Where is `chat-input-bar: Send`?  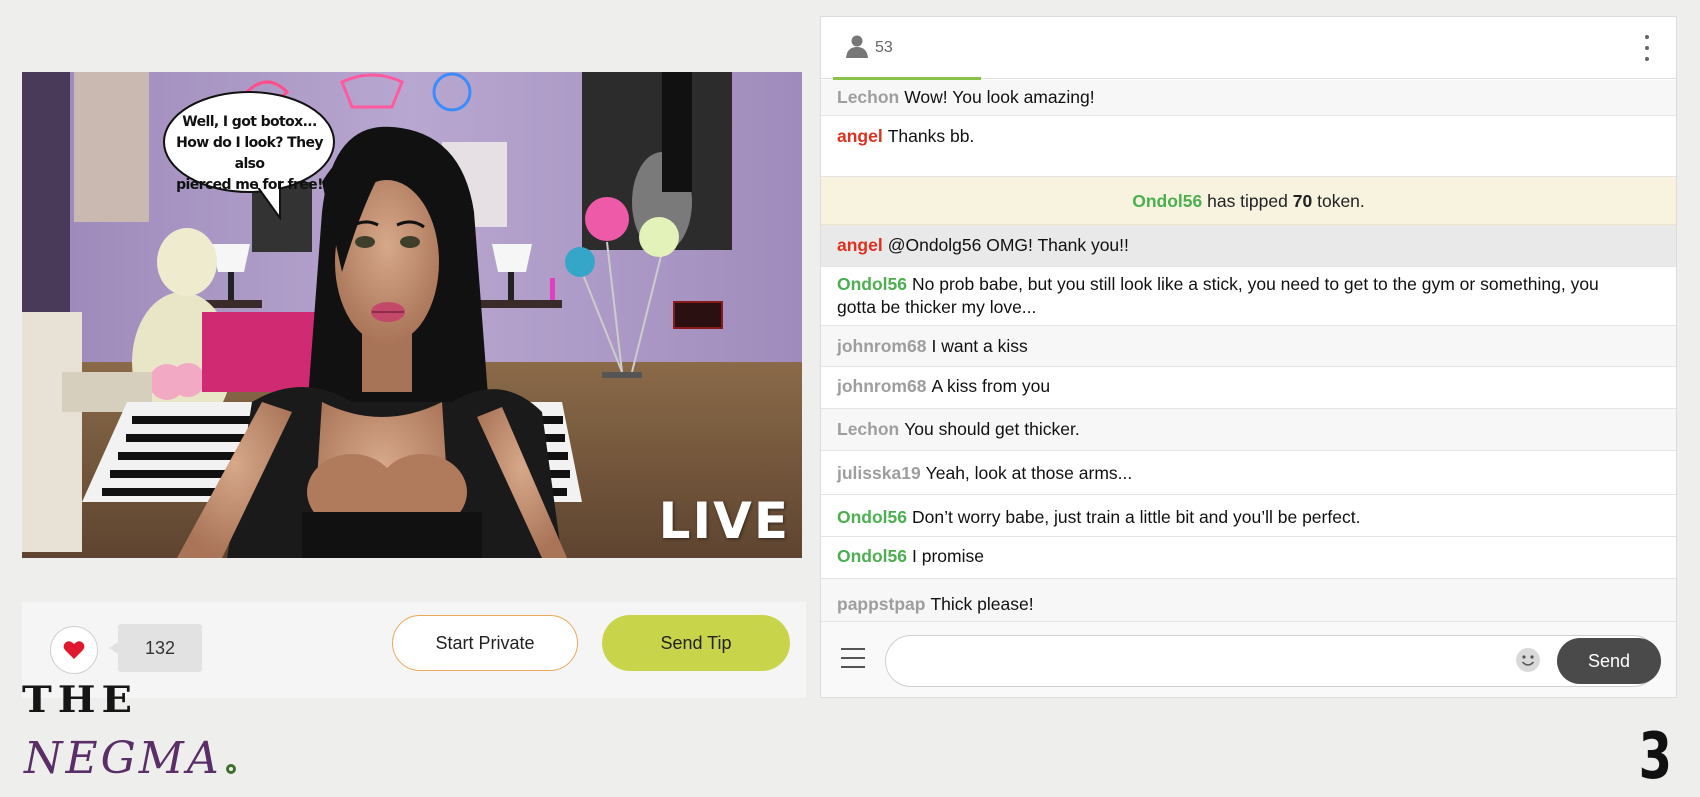 chat-input-bar: Send is located at coordinates (1248, 659).